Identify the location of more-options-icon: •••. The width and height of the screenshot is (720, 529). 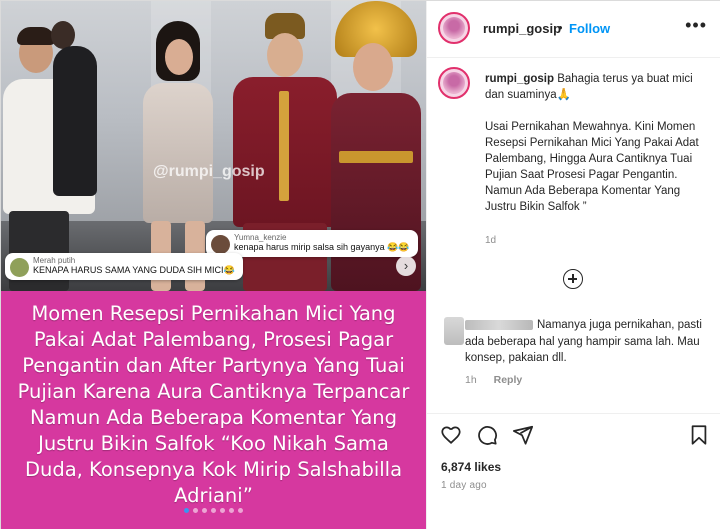
(696, 25).